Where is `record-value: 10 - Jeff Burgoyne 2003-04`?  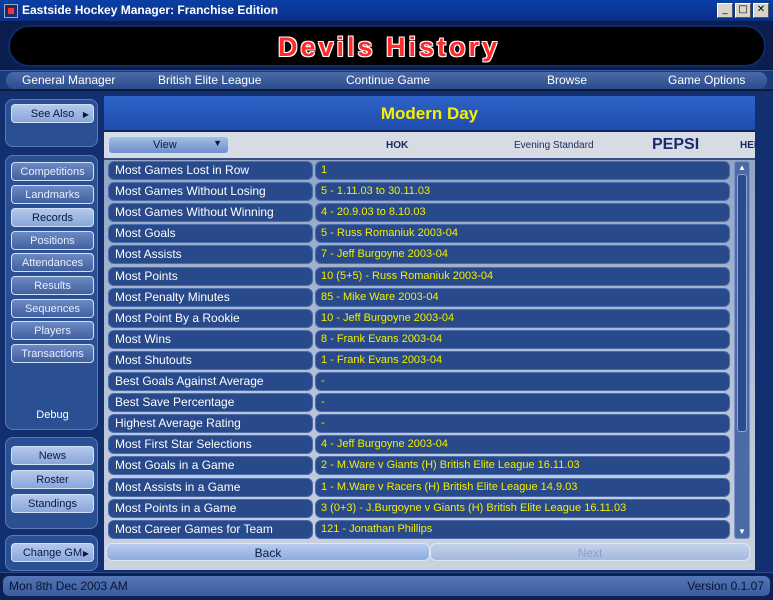 record-value: 10 - Jeff Burgoyne 2003-04 is located at coordinates (522, 318).